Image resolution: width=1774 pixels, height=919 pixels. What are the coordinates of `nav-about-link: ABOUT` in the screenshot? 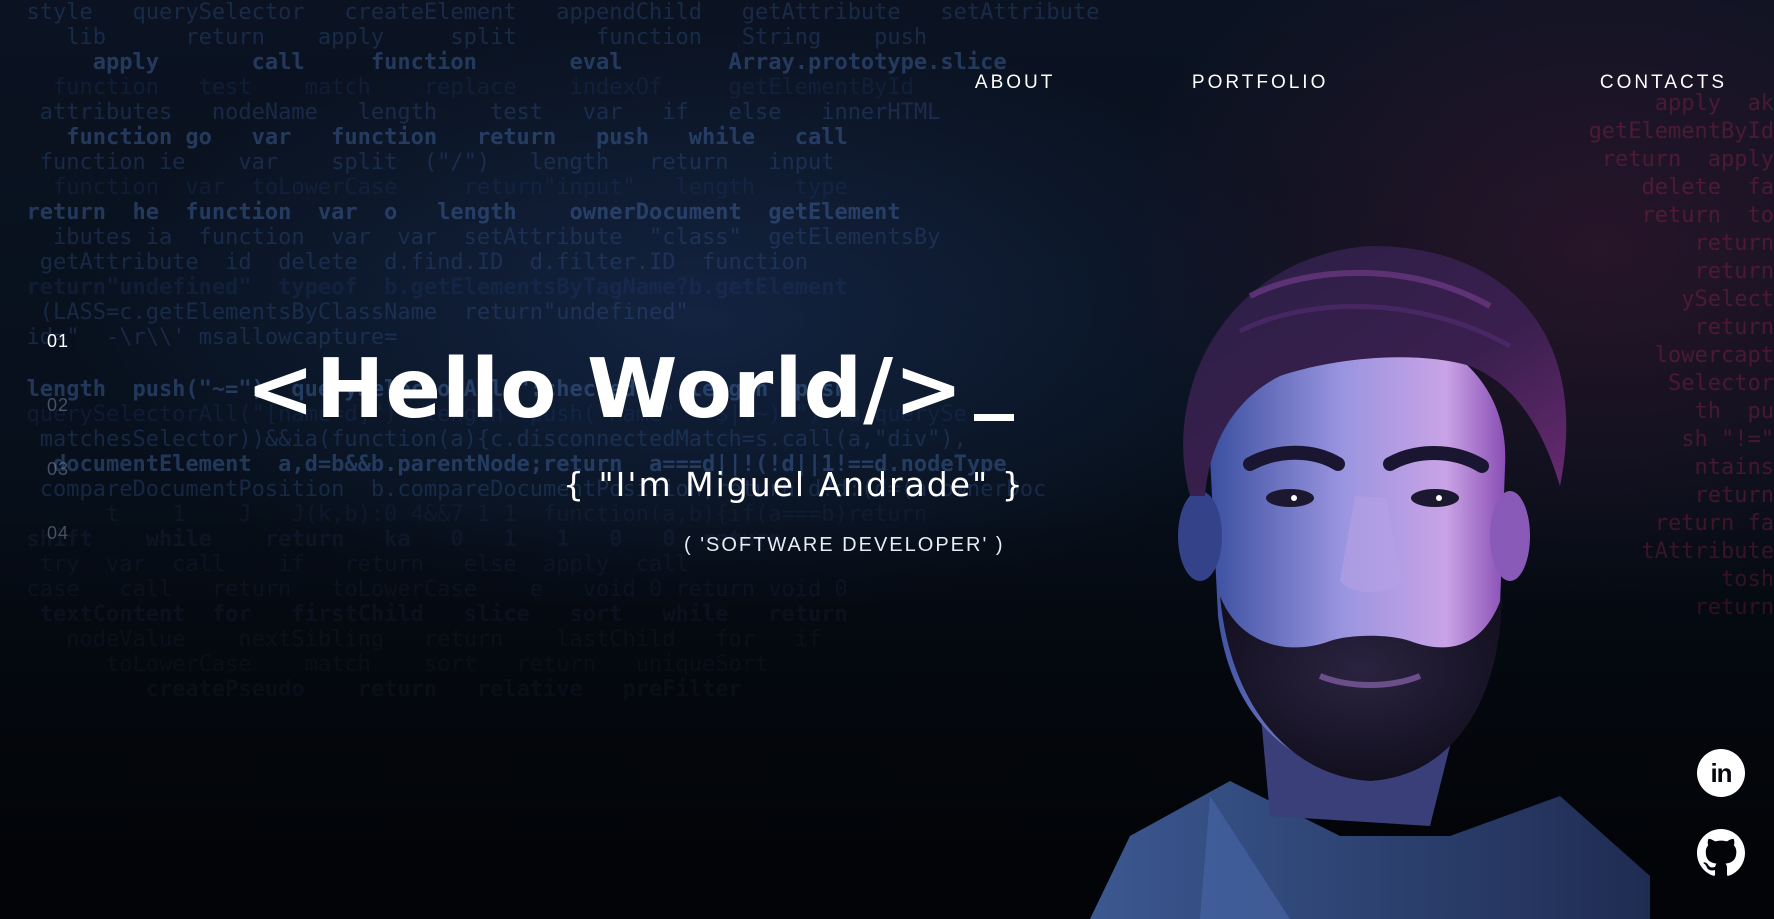 It's located at (1015, 83).